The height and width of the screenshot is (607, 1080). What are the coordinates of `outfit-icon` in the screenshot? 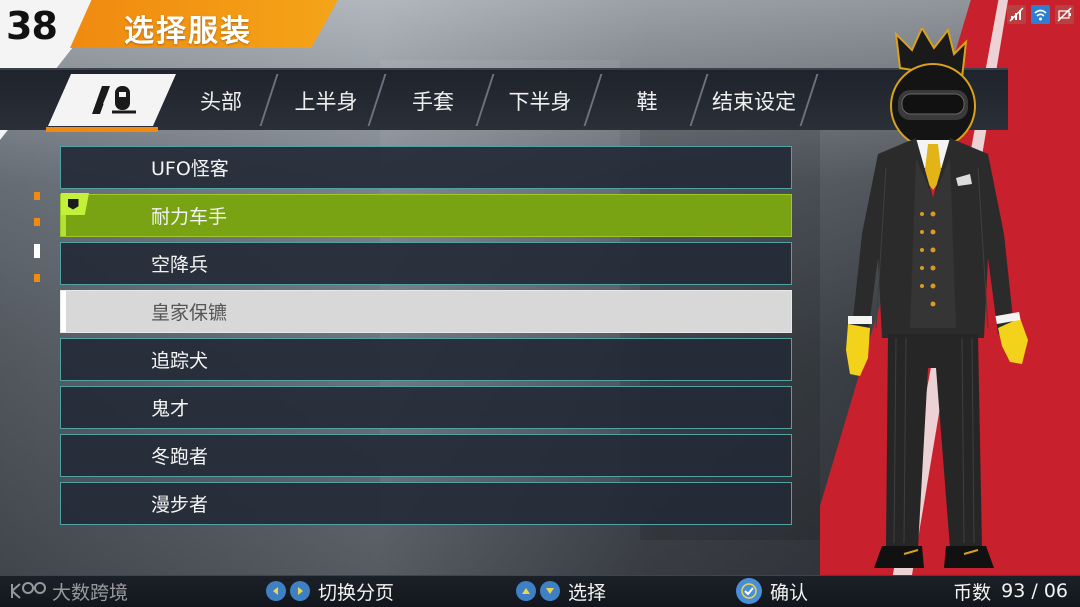 It's located at (114, 100).